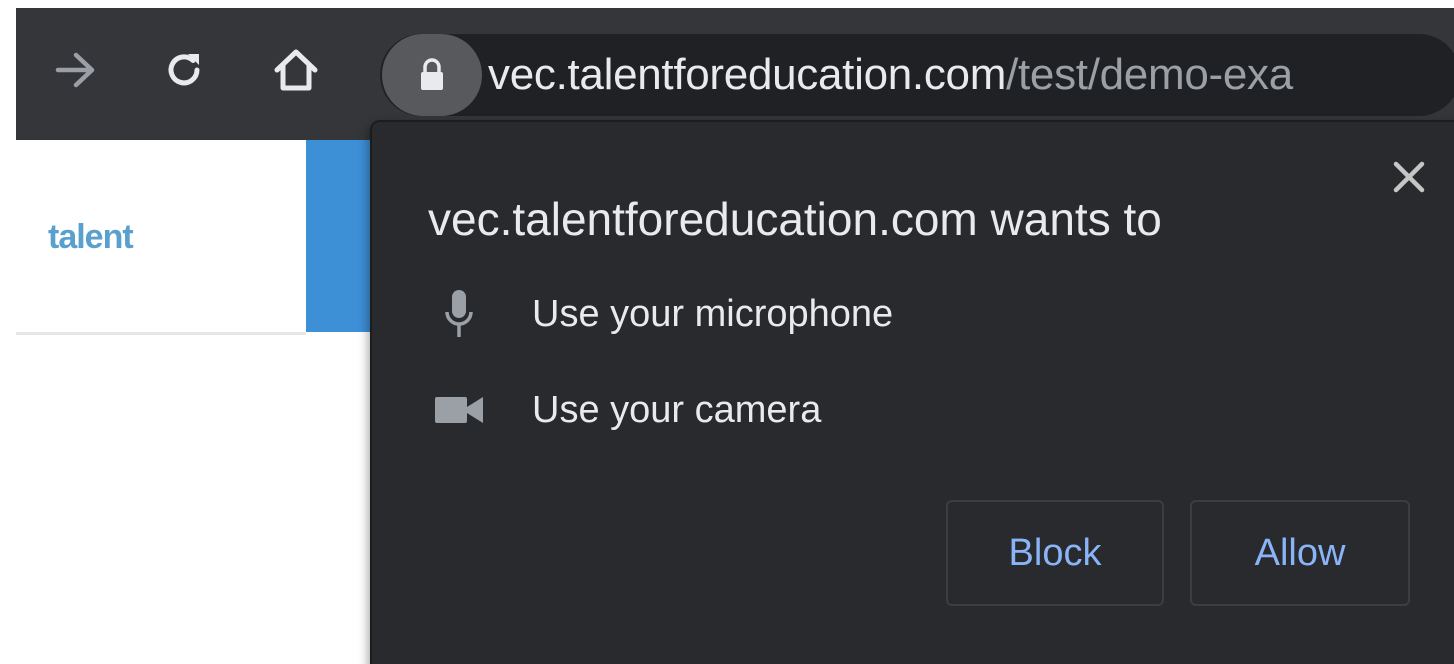 This screenshot has height=664, width=1454. What do you see at coordinates (727, 4) in the screenshot?
I see `top-edge` at bounding box center [727, 4].